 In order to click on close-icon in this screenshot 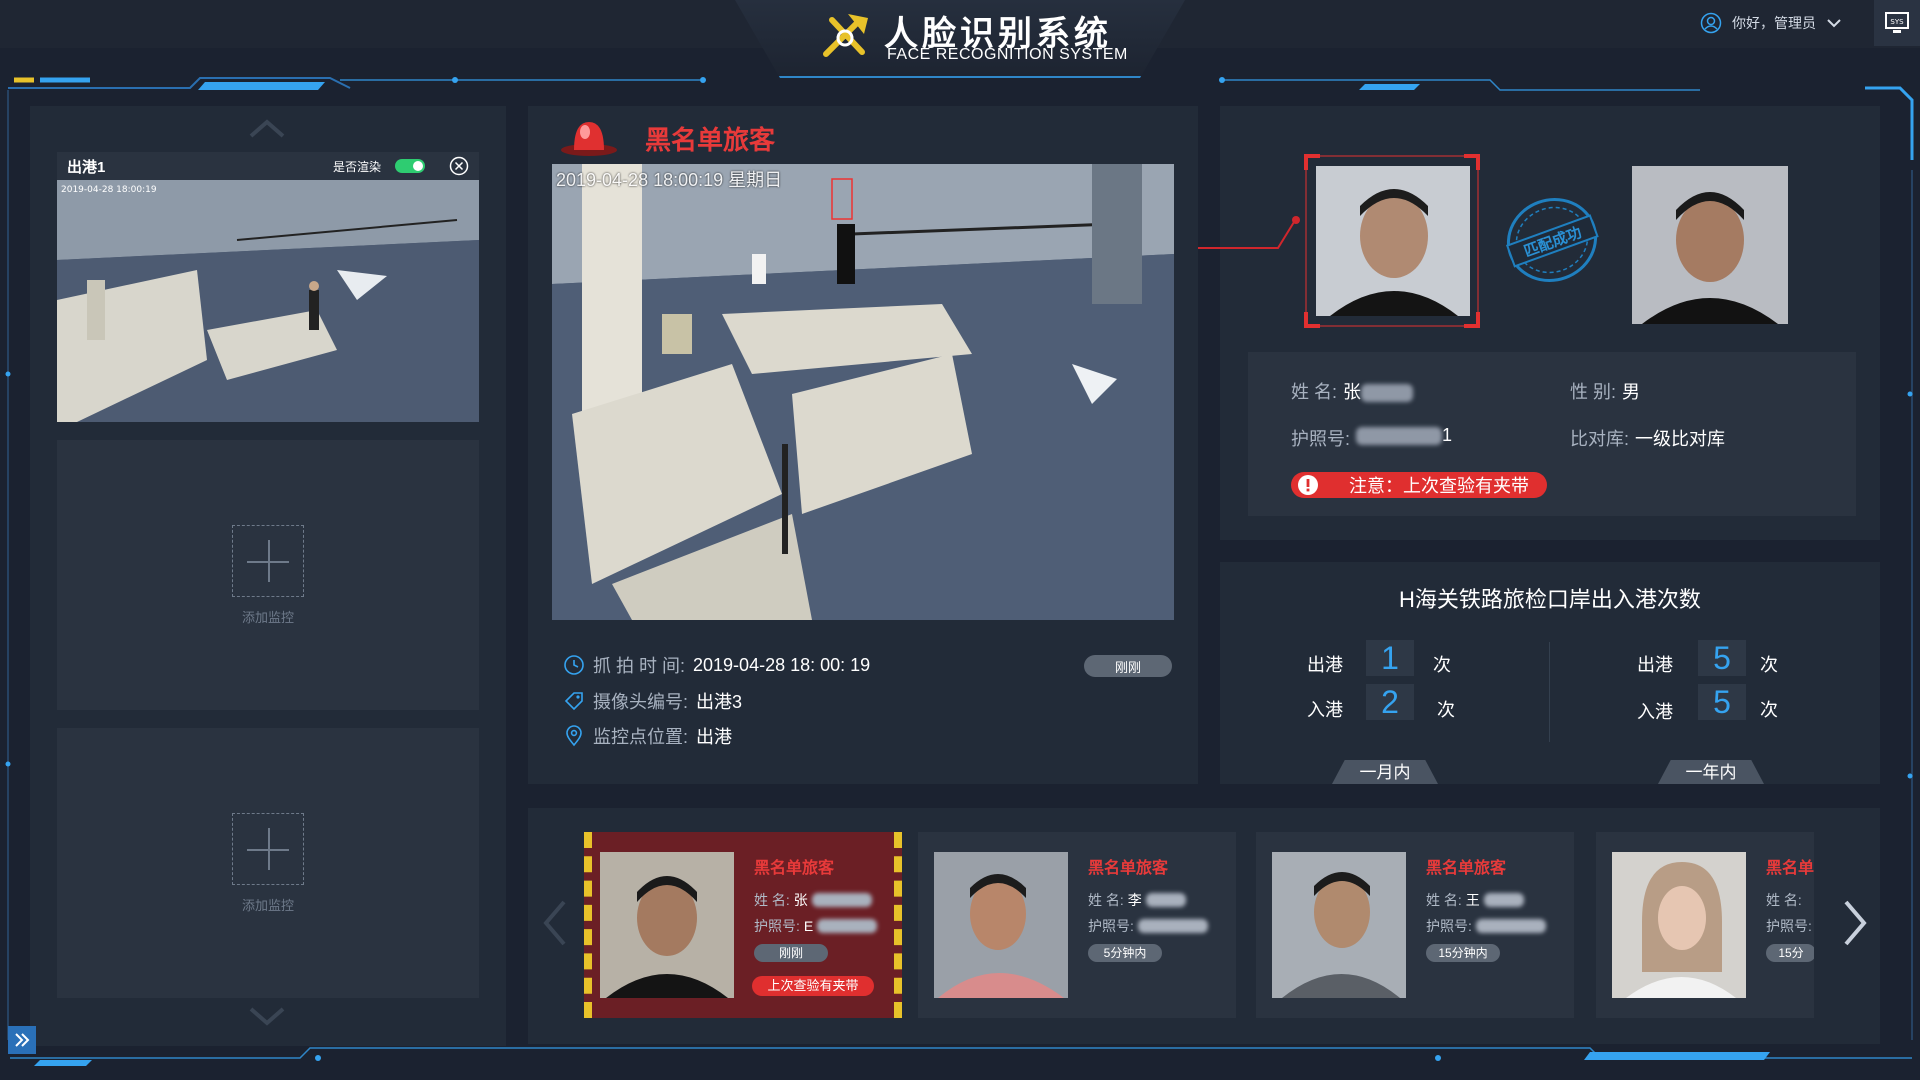, I will do `click(459, 166)`.